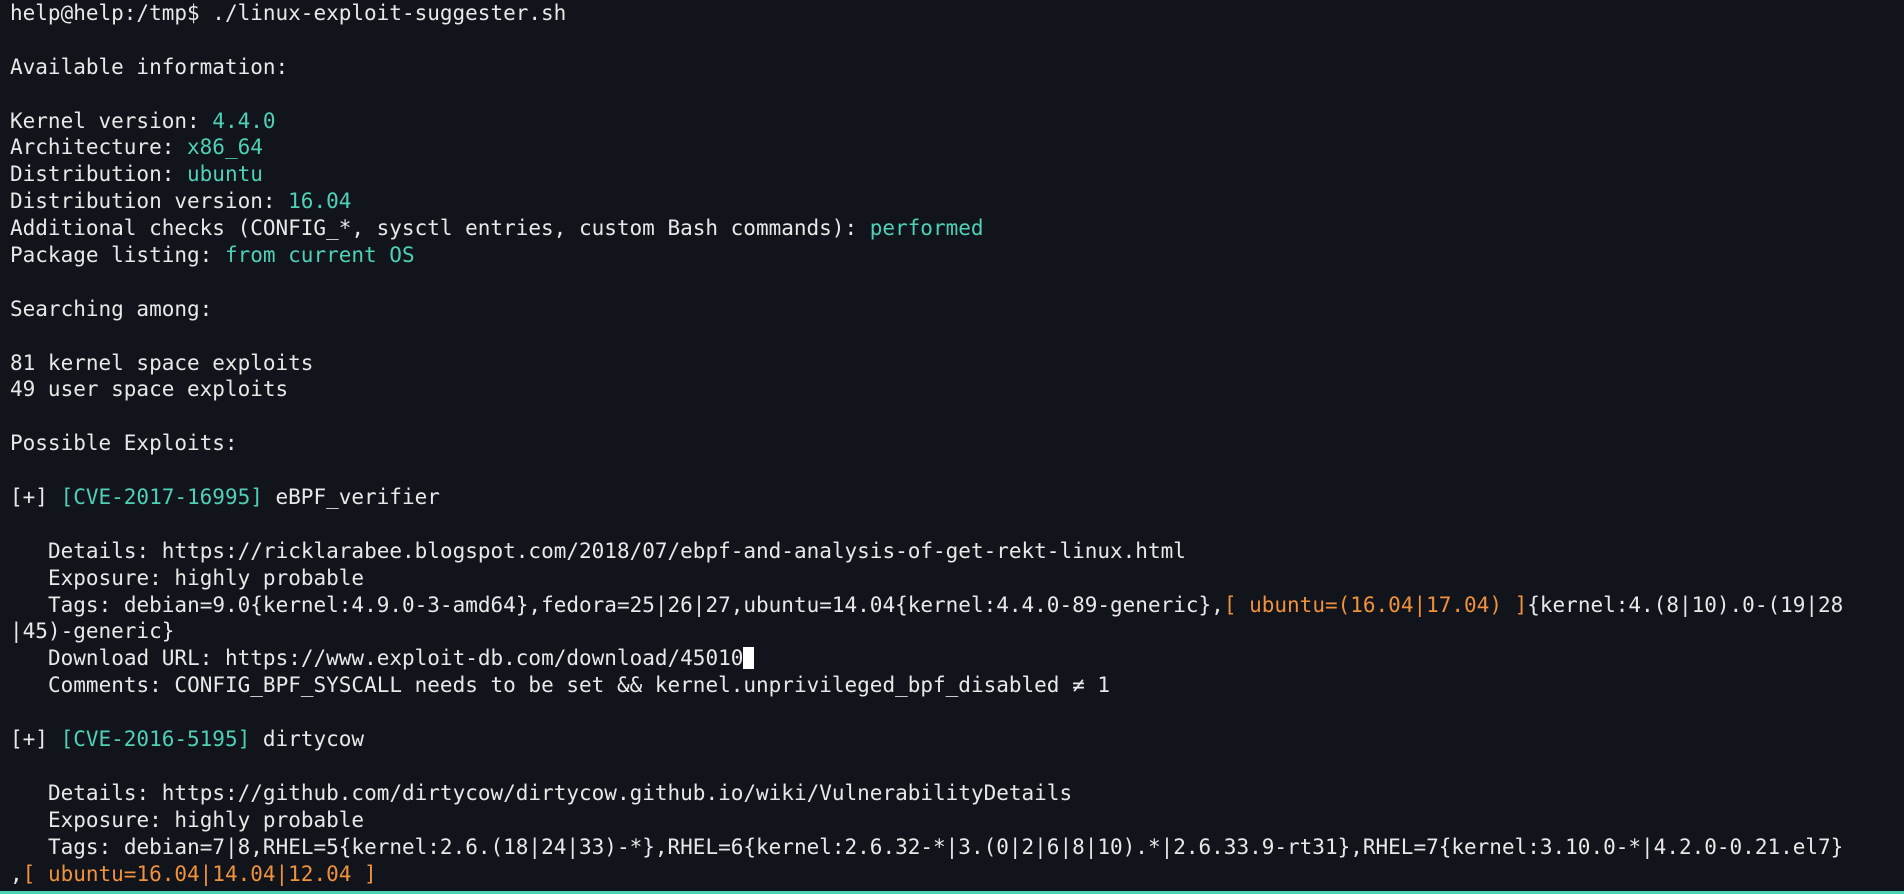 The height and width of the screenshot is (894, 1904). Describe the element at coordinates (319, 255) in the screenshot. I see `package-listing-value: from current OS` at that location.